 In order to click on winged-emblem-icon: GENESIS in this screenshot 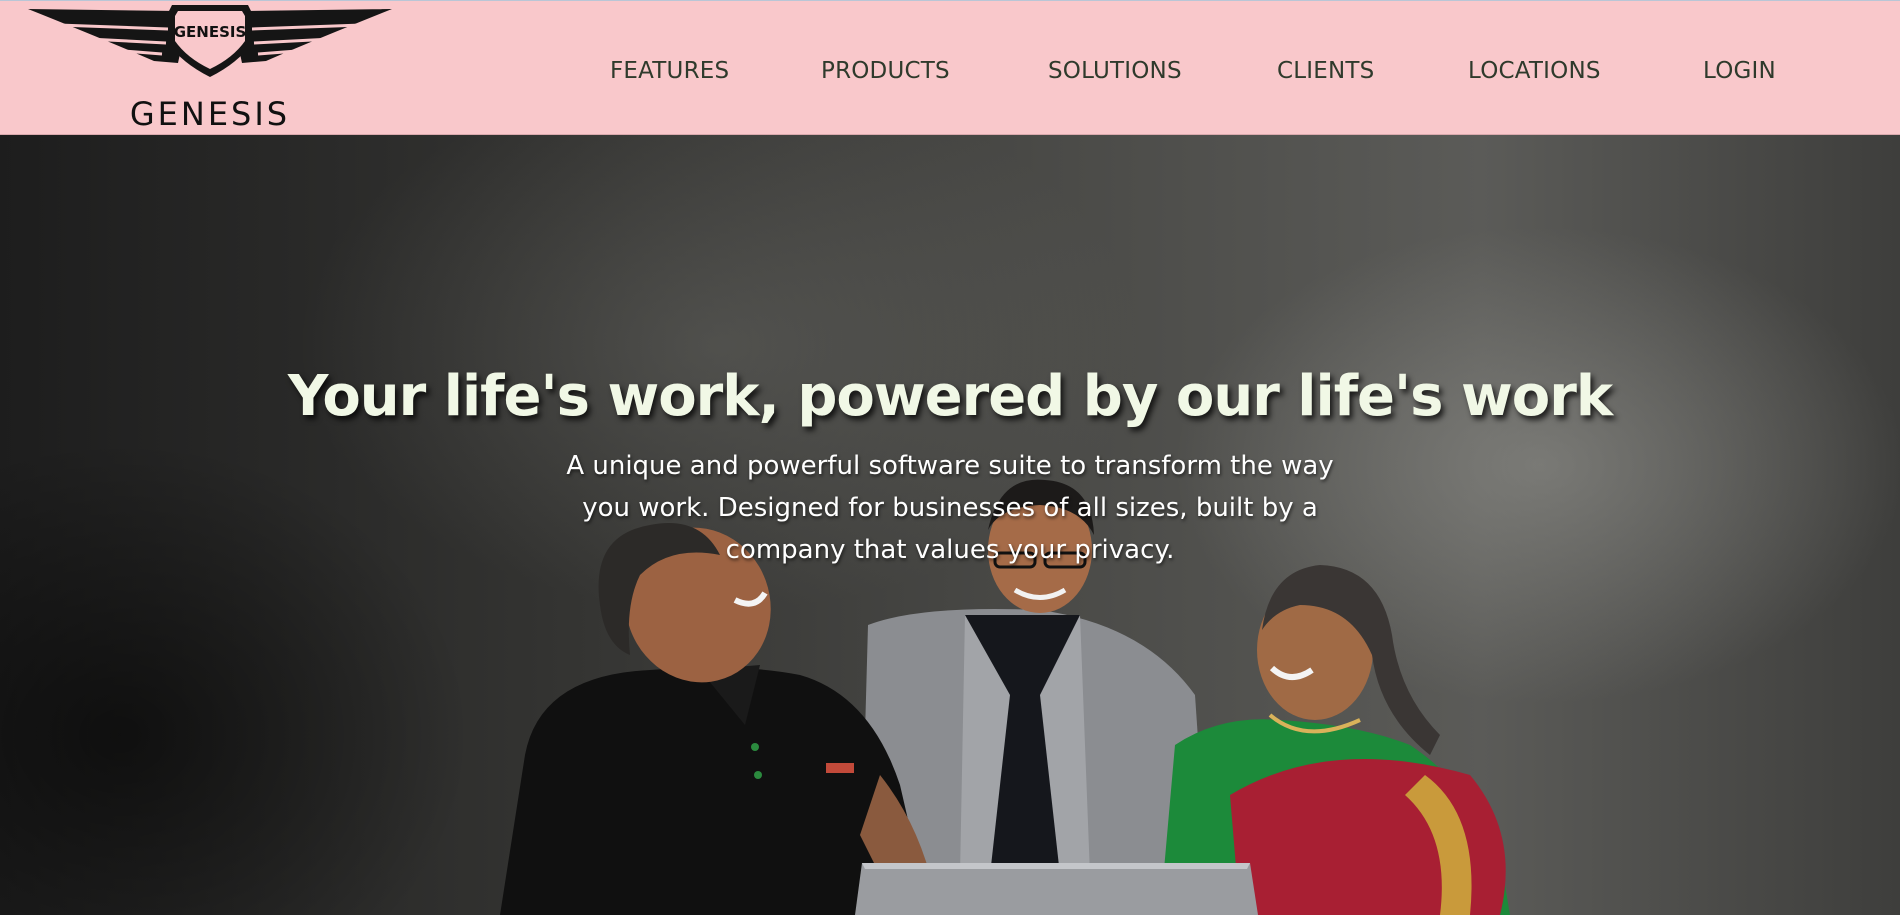, I will do `click(210, 41)`.